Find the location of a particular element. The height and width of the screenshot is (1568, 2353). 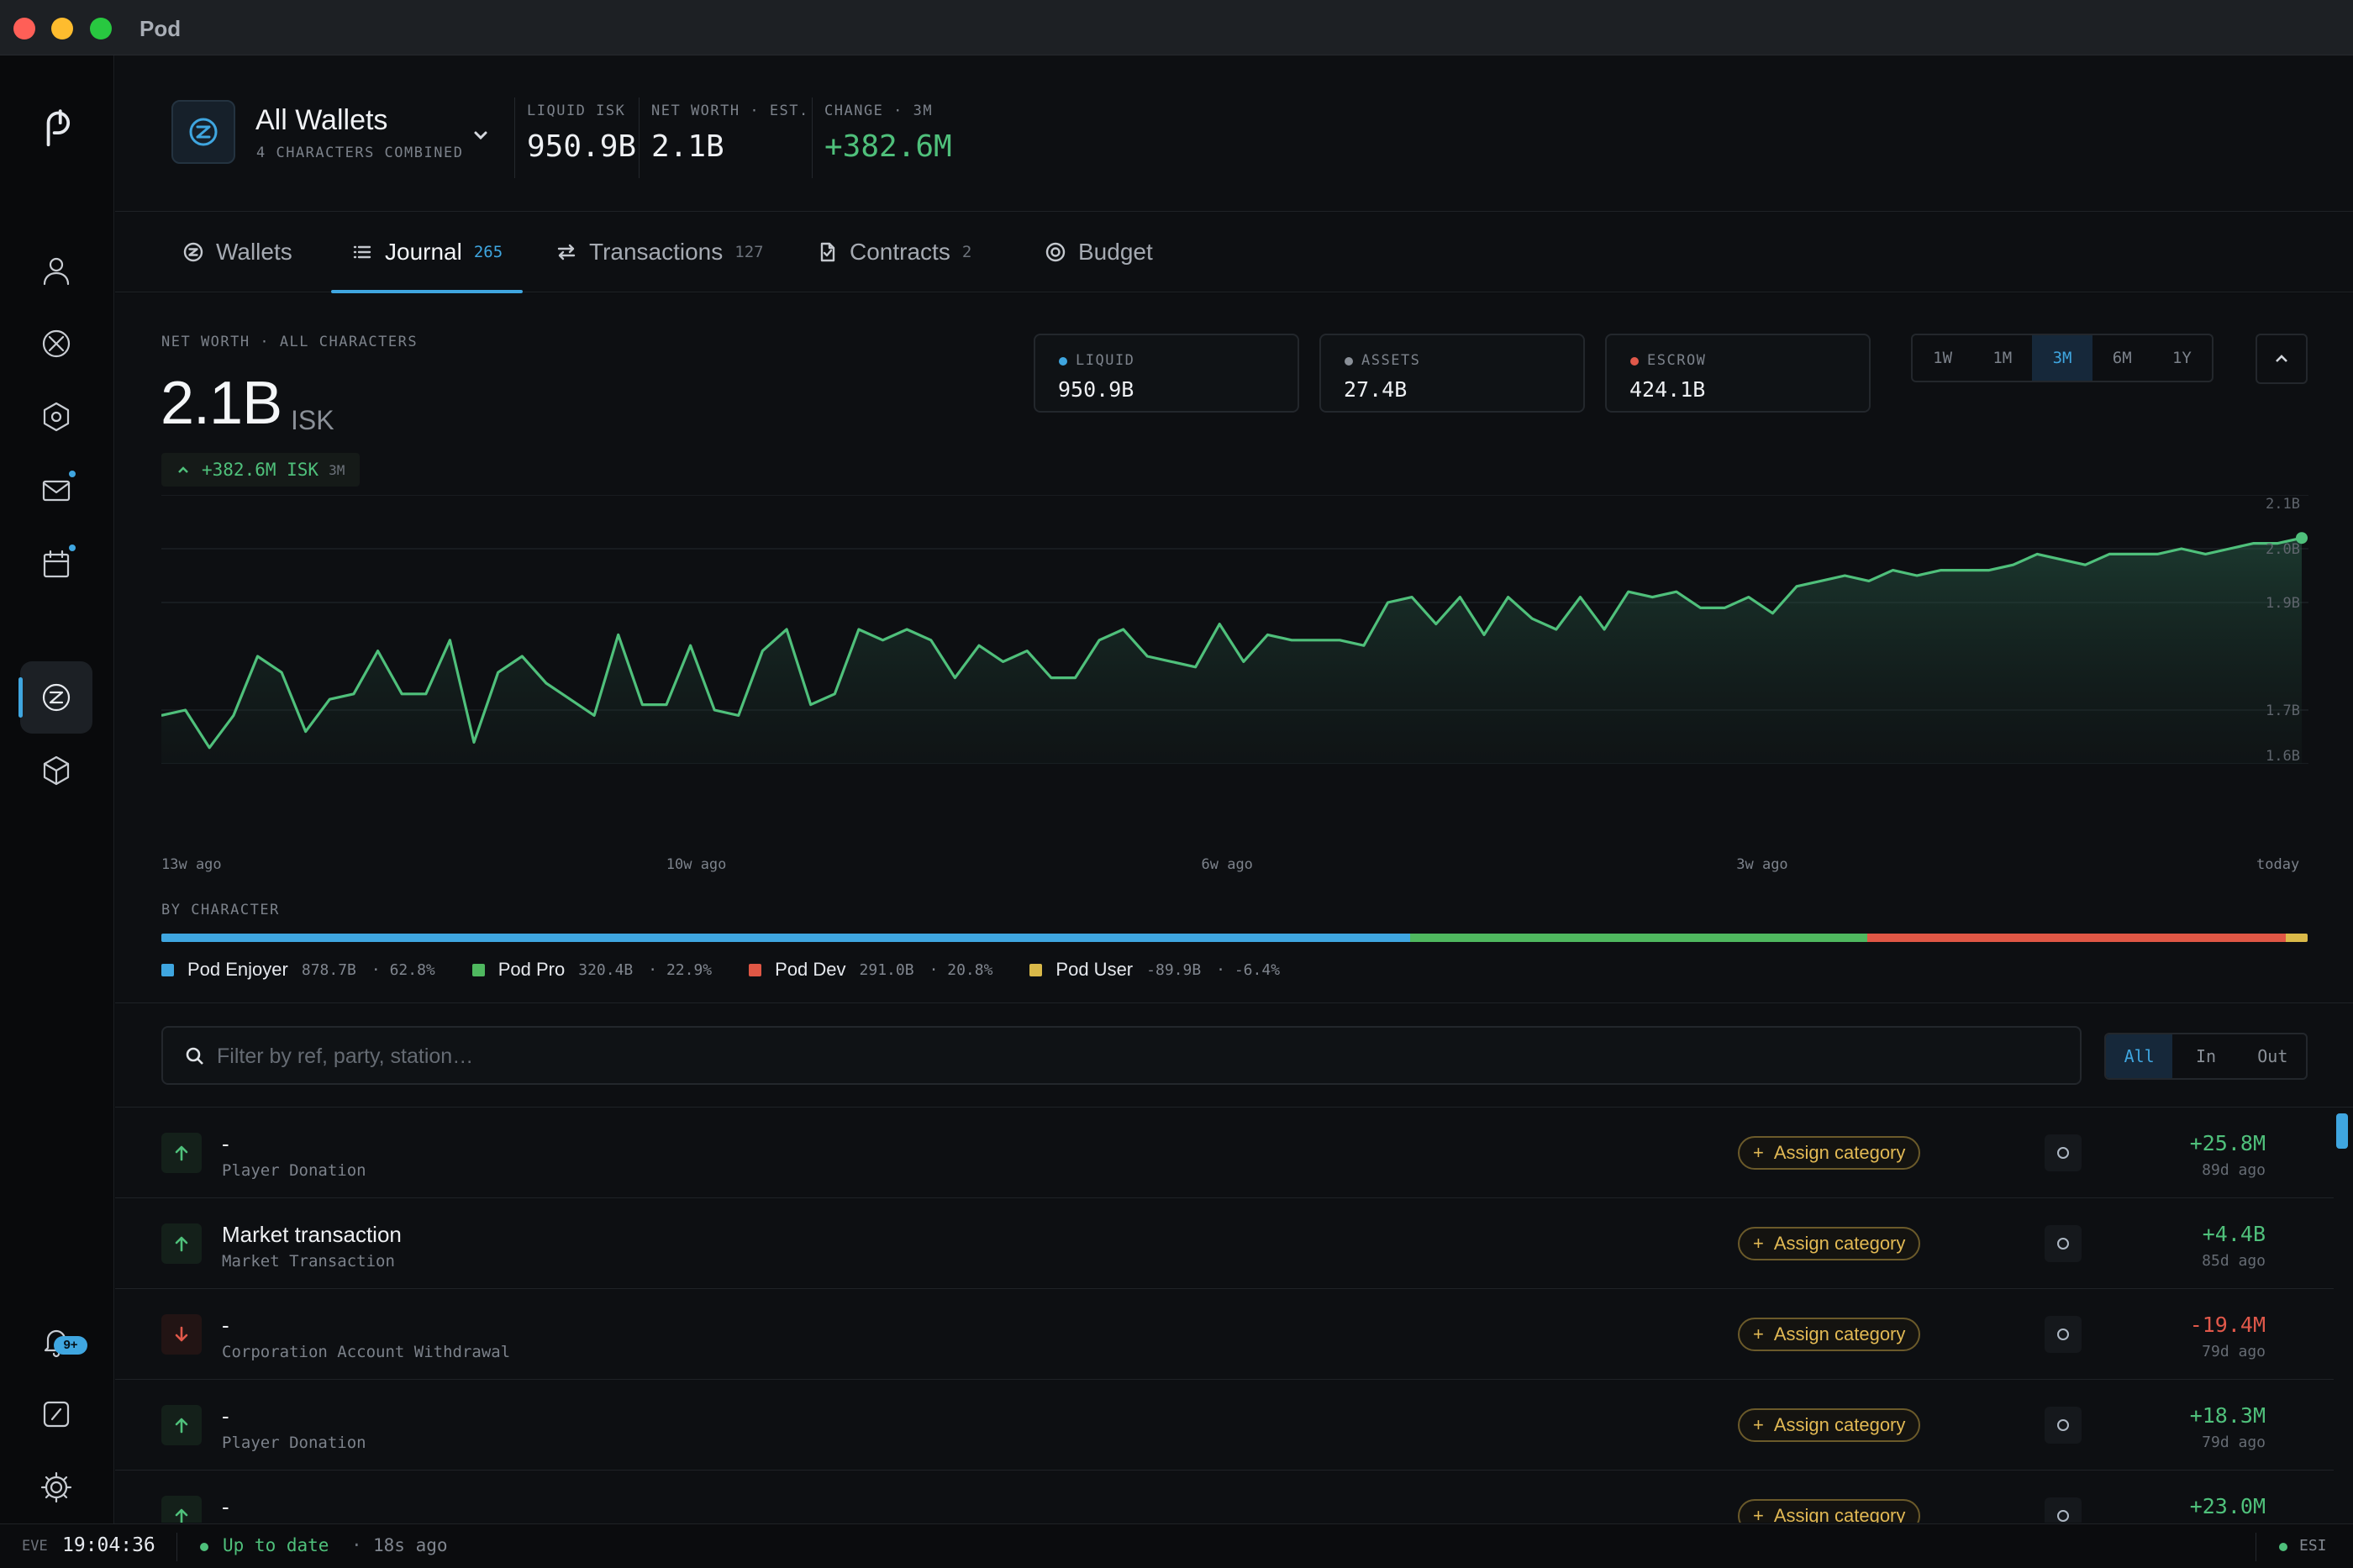

legend-percent: · 62.8% is located at coordinates (403, 970).